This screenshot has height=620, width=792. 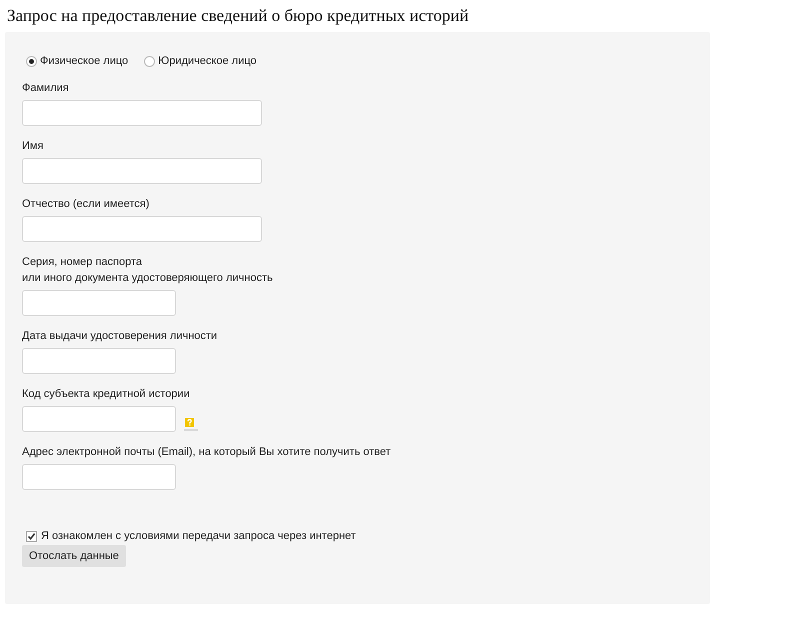 I want to click on page-title: Запрос на предоставление сведений о бюро кредитных историй, so click(x=238, y=16).